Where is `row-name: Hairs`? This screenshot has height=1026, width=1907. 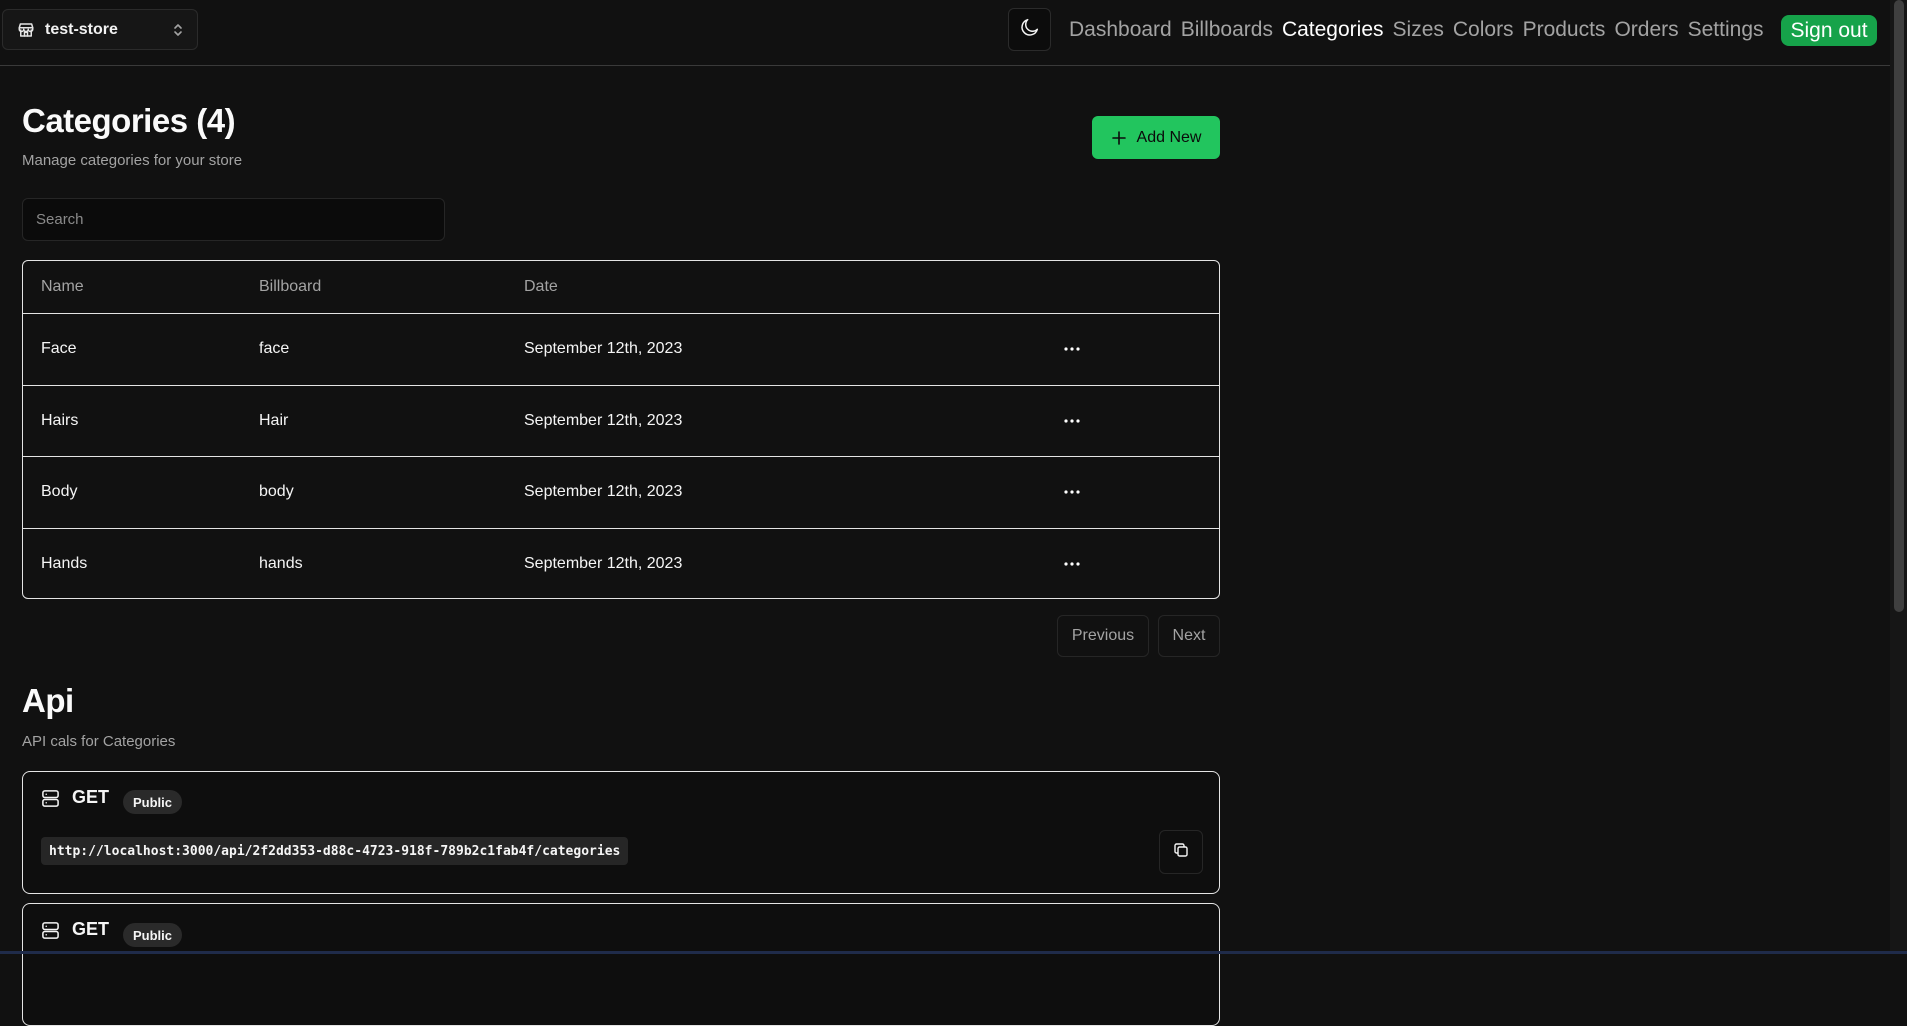
row-name: Hairs is located at coordinates (60, 420).